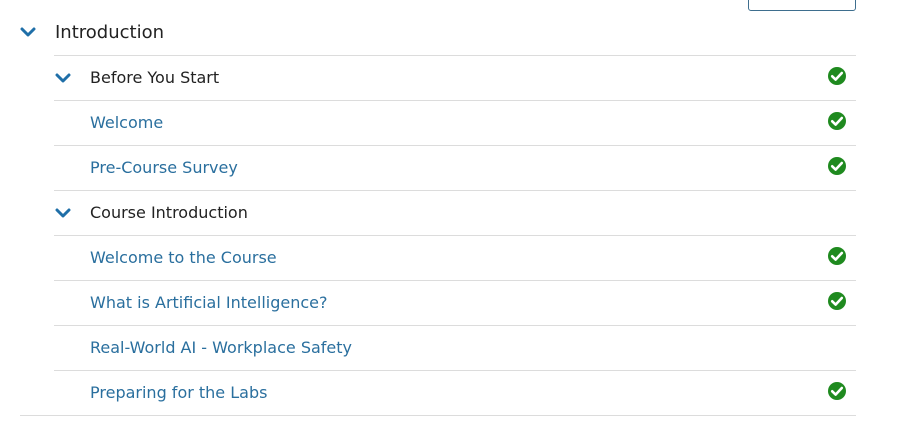 The image size is (908, 426). I want to click on lesson-link-preparing-for-the-labs: Preparing for the Labs, so click(178, 393).